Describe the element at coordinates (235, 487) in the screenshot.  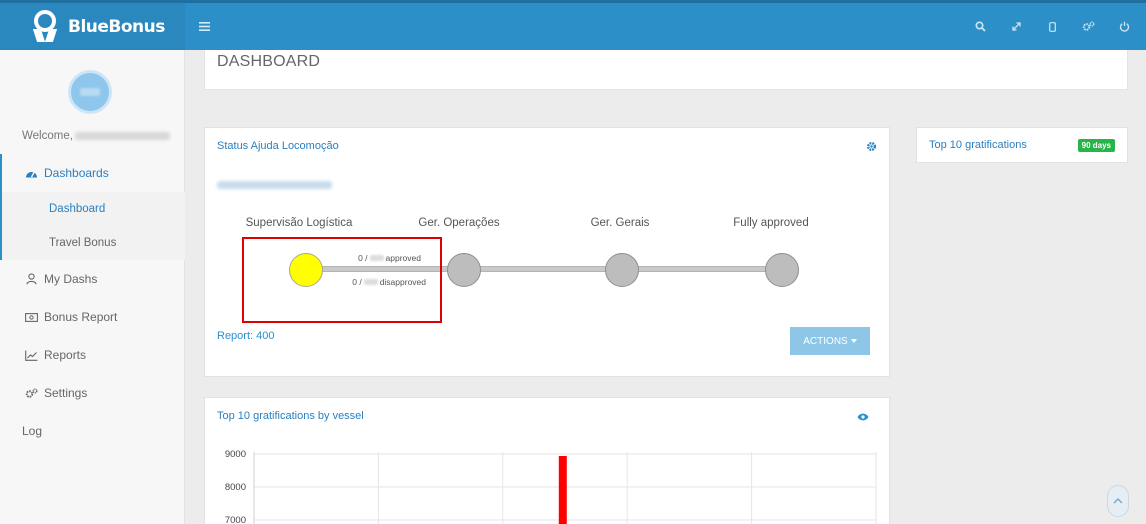
I see `y-tick-label: 8000` at that location.